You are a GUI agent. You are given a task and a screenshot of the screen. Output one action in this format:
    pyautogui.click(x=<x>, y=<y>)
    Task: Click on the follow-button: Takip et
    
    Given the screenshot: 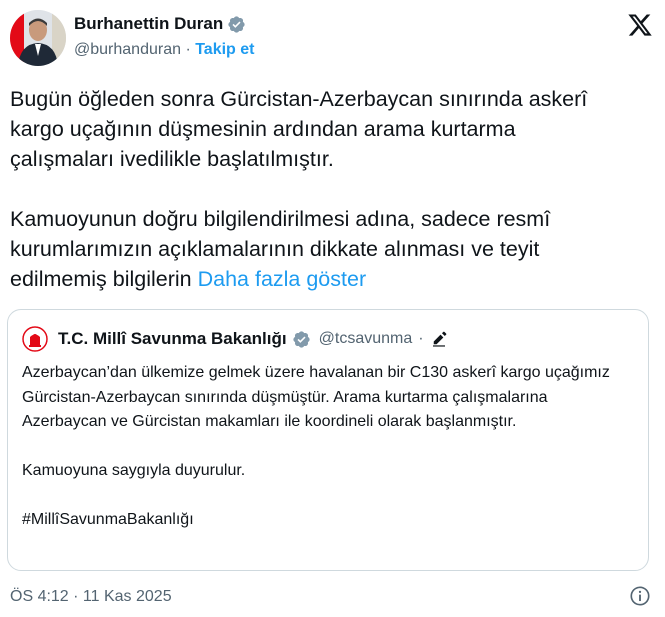 What is the action you would take?
    pyautogui.click(x=224, y=49)
    